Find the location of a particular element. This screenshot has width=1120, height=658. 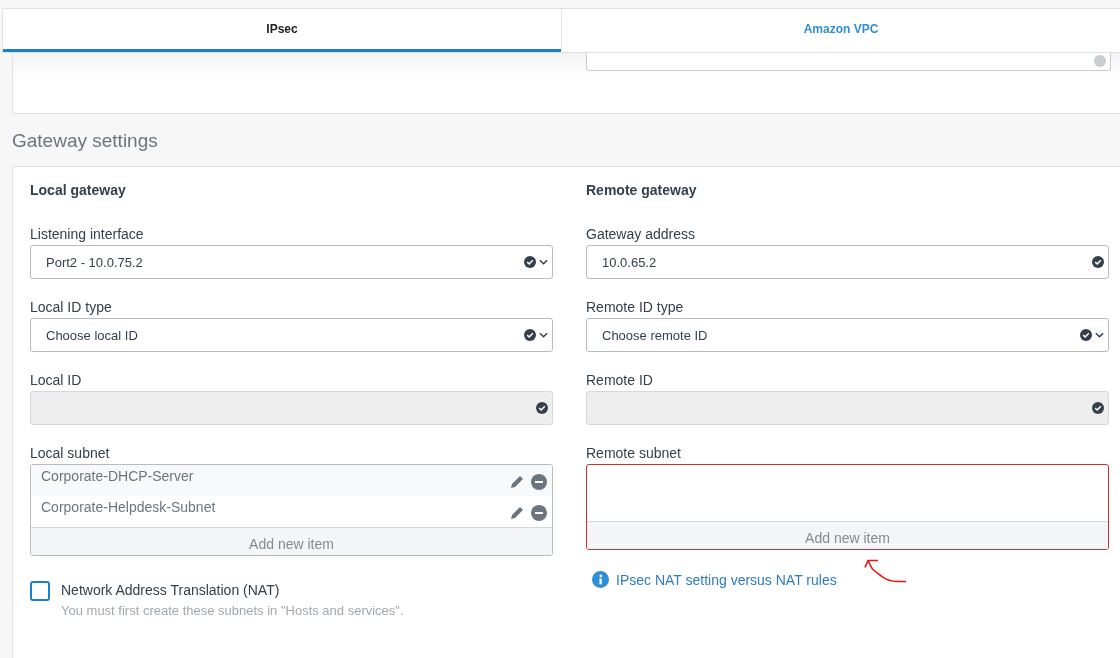

field-label: Local subnet is located at coordinates (70, 453).